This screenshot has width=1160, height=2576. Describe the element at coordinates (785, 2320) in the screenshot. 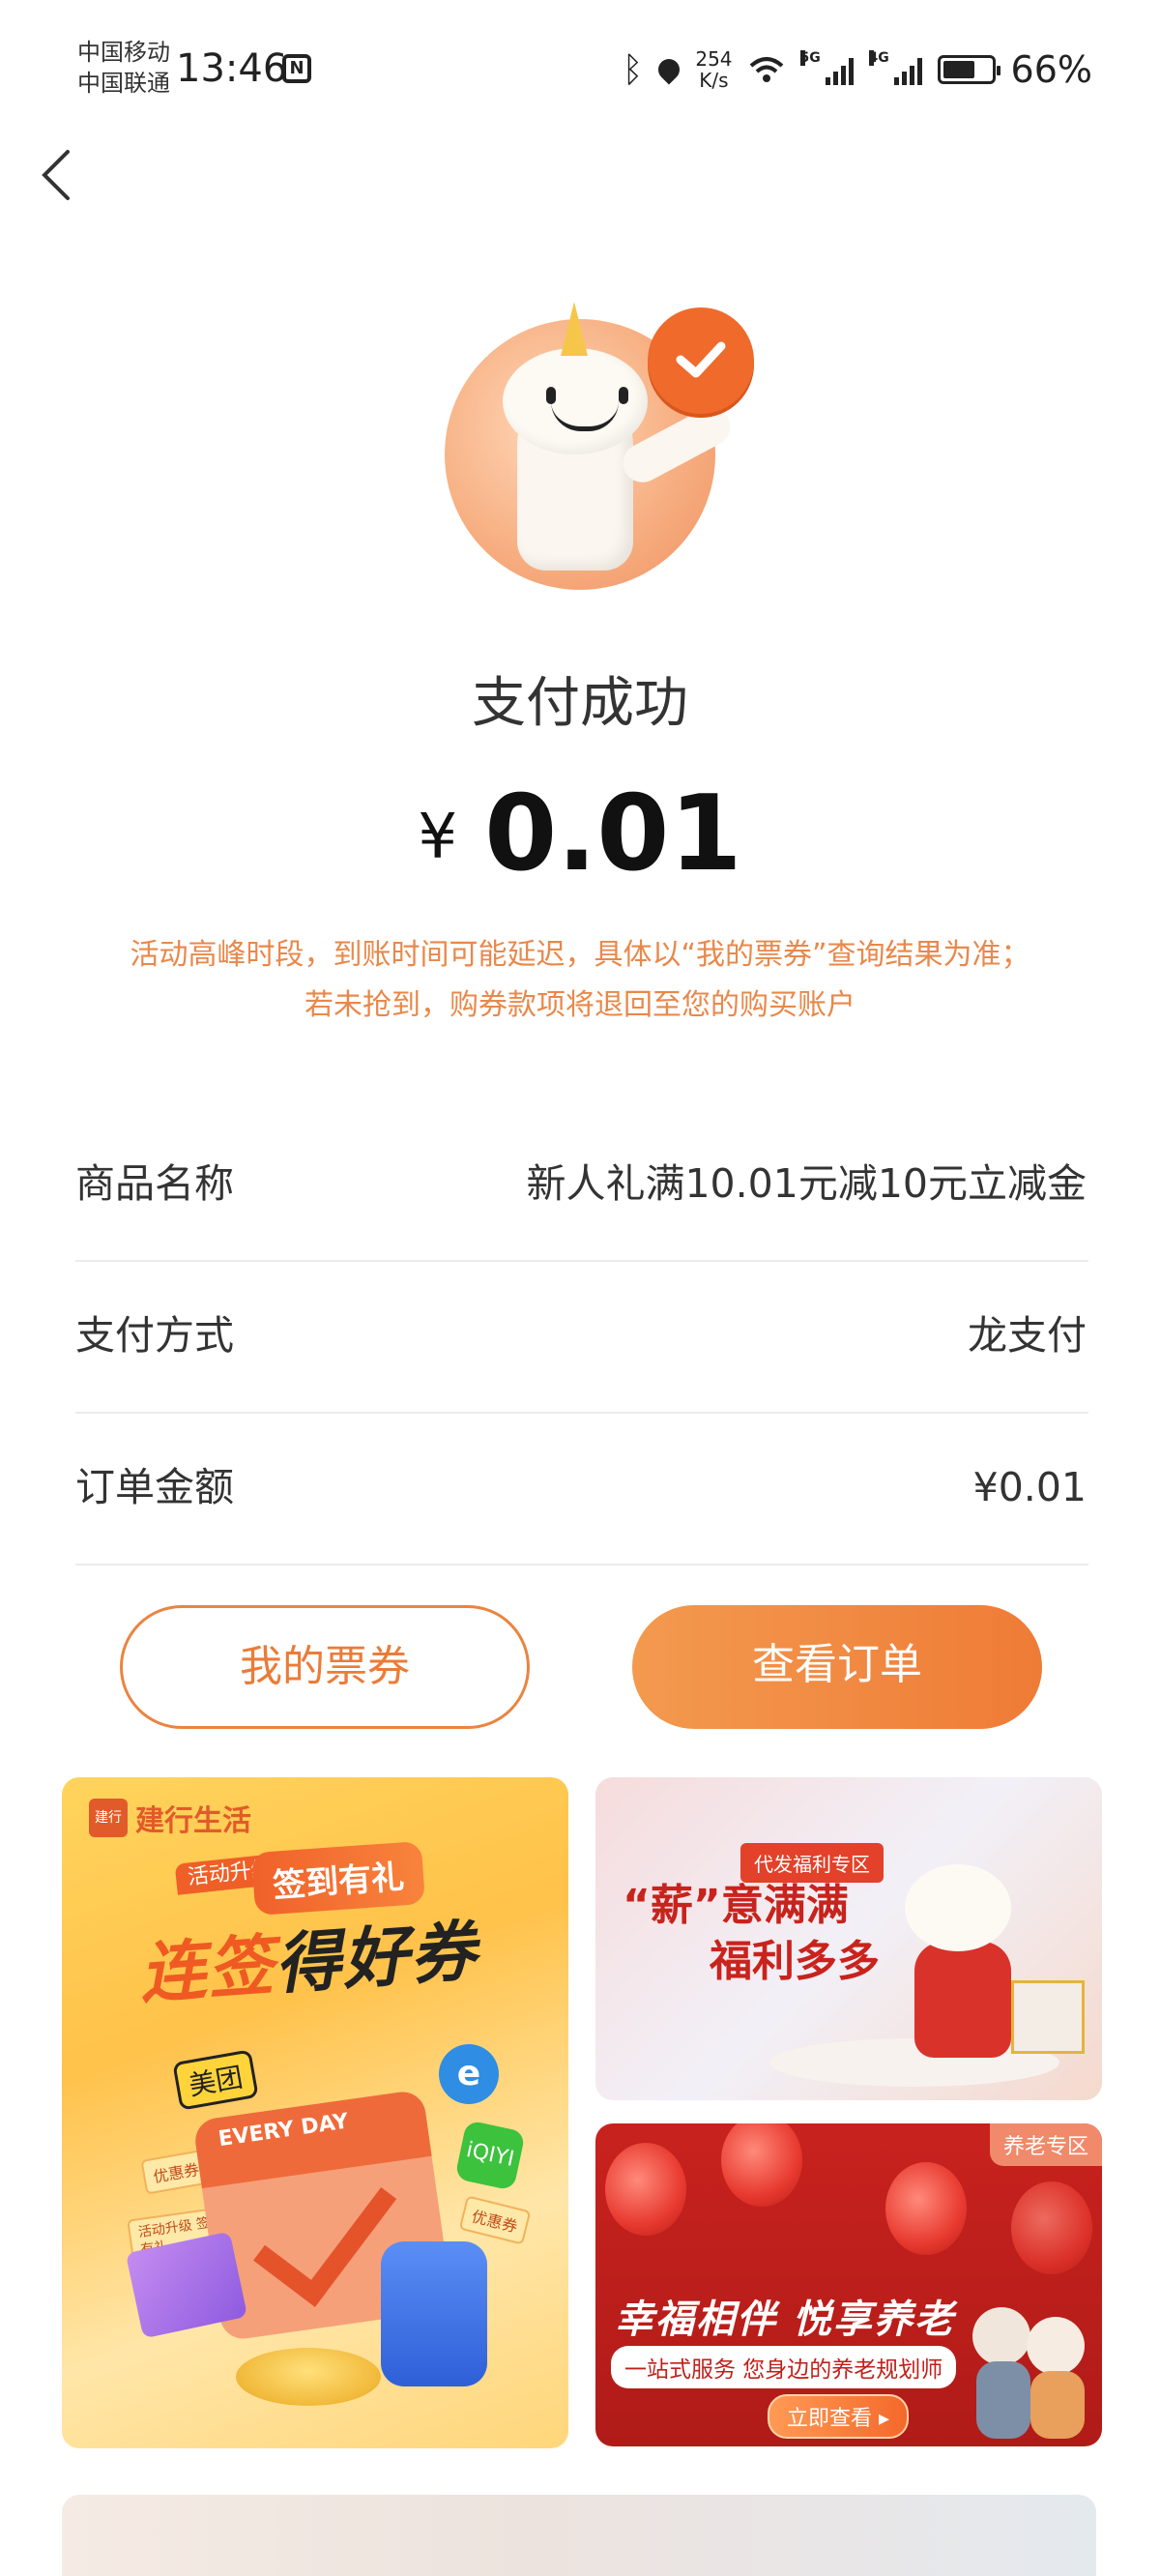

I see `elder-headline: 幸福相伴 悦享养老` at that location.